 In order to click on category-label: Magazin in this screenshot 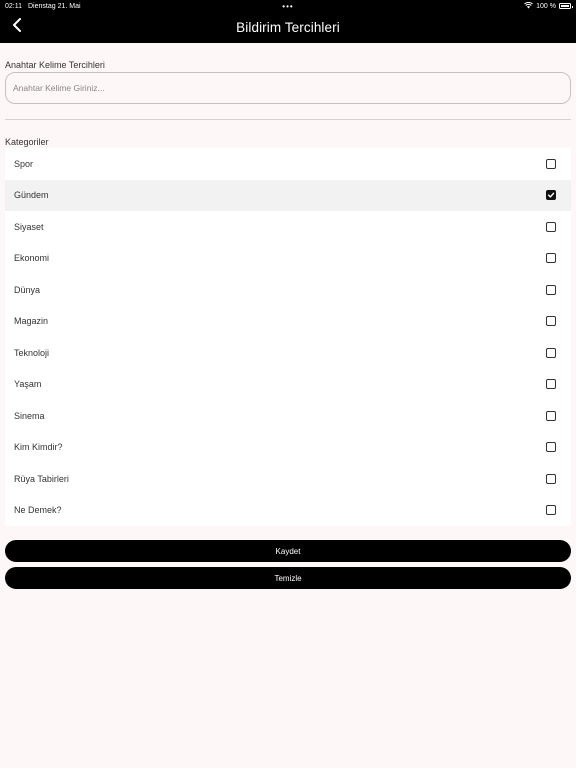, I will do `click(31, 321)`.